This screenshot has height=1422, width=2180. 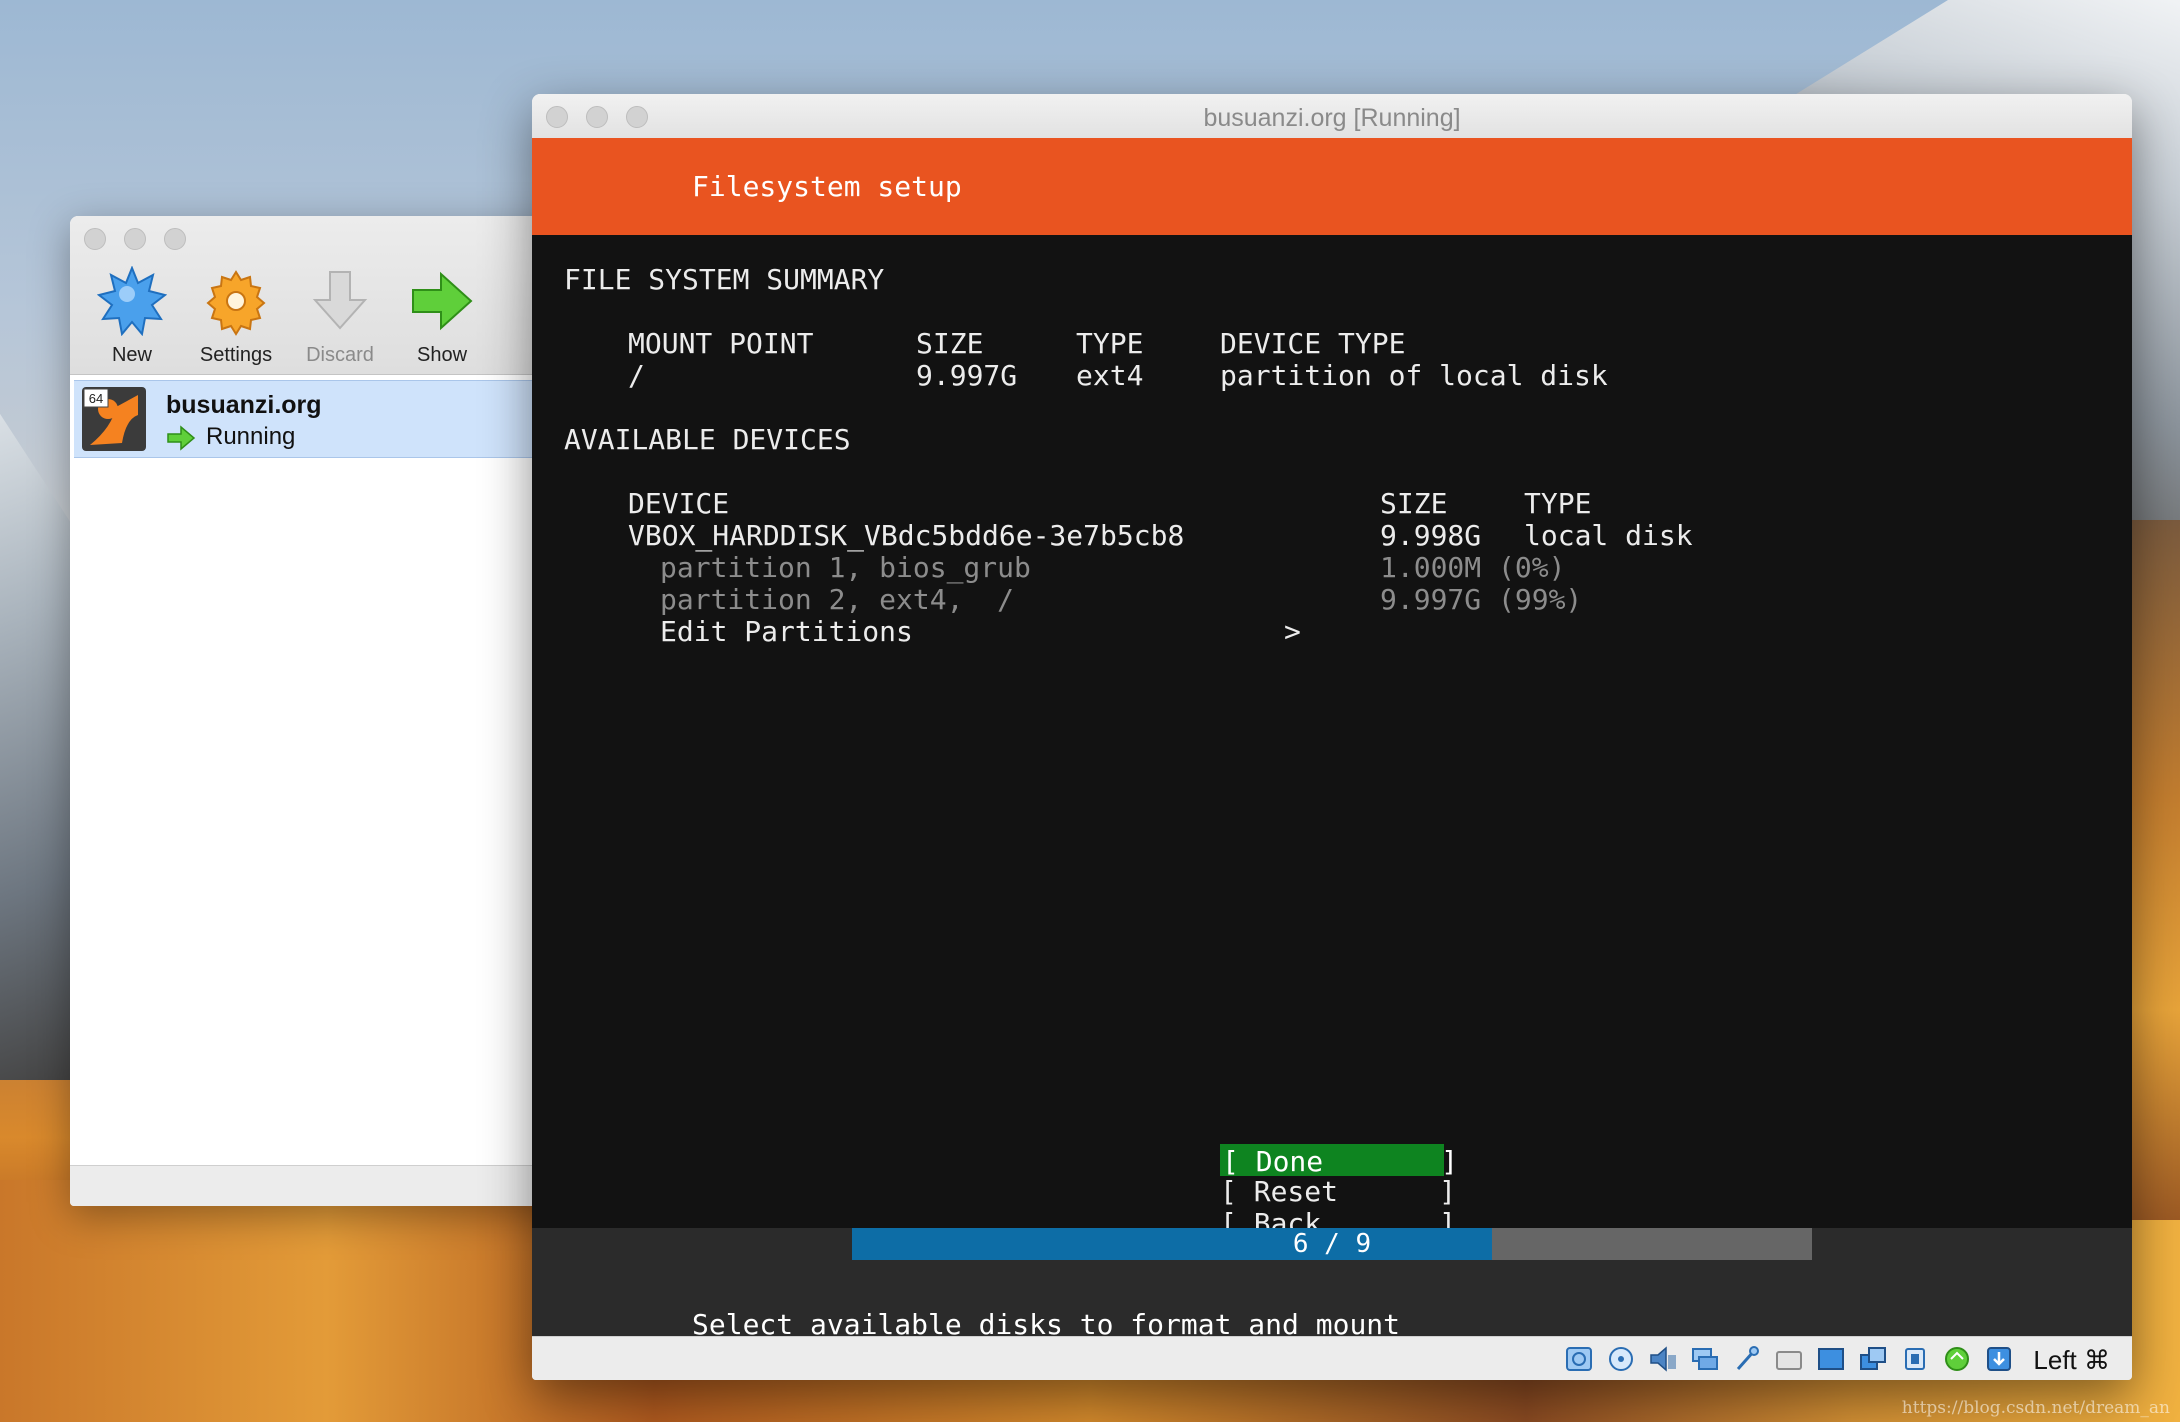 What do you see at coordinates (1999, 1359) in the screenshot?
I see `keyboard-capture-icon` at bounding box center [1999, 1359].